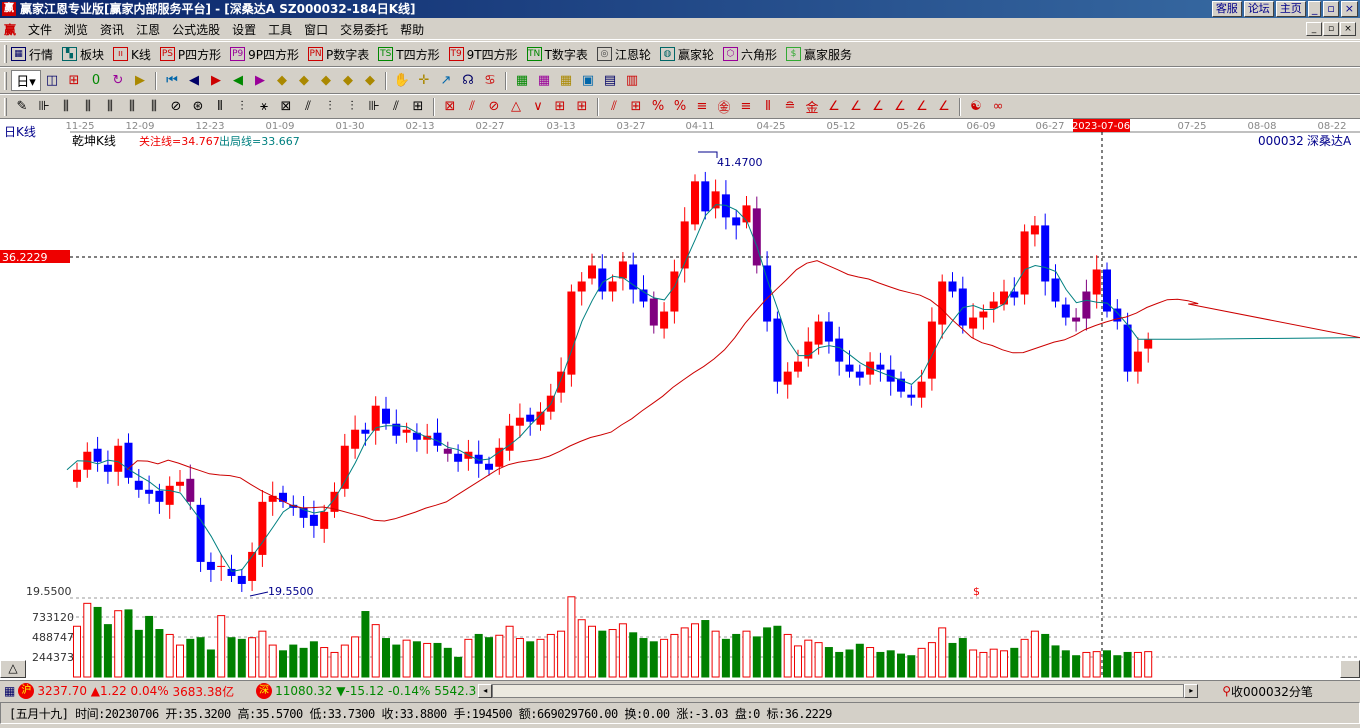 This screenshot has height=728, width=1360. I want to click on tool-icon: ⏮, so click(172, 80).